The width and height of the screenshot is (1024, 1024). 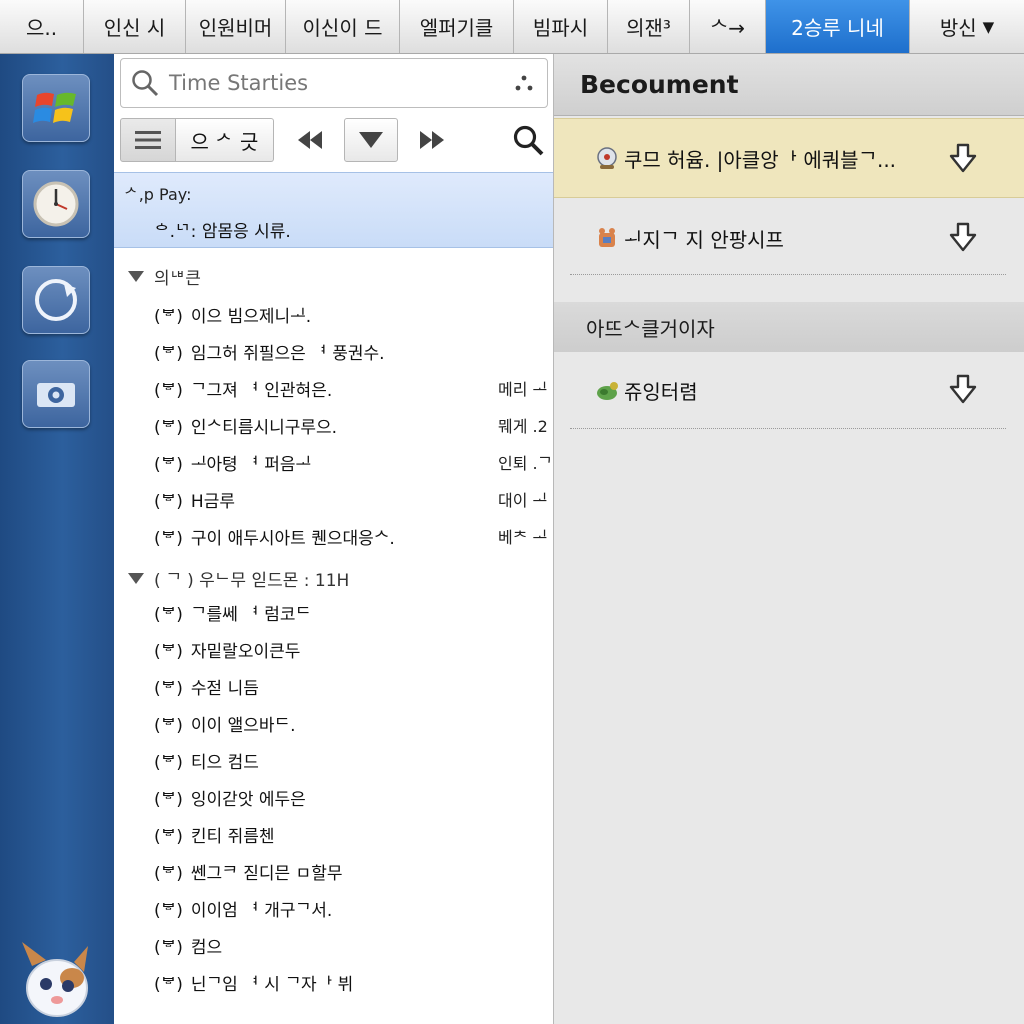 What do you see at coordinates (42, 26) in the screenshot?
I see `tab-1: 으..` at bounding box center [42, 26].